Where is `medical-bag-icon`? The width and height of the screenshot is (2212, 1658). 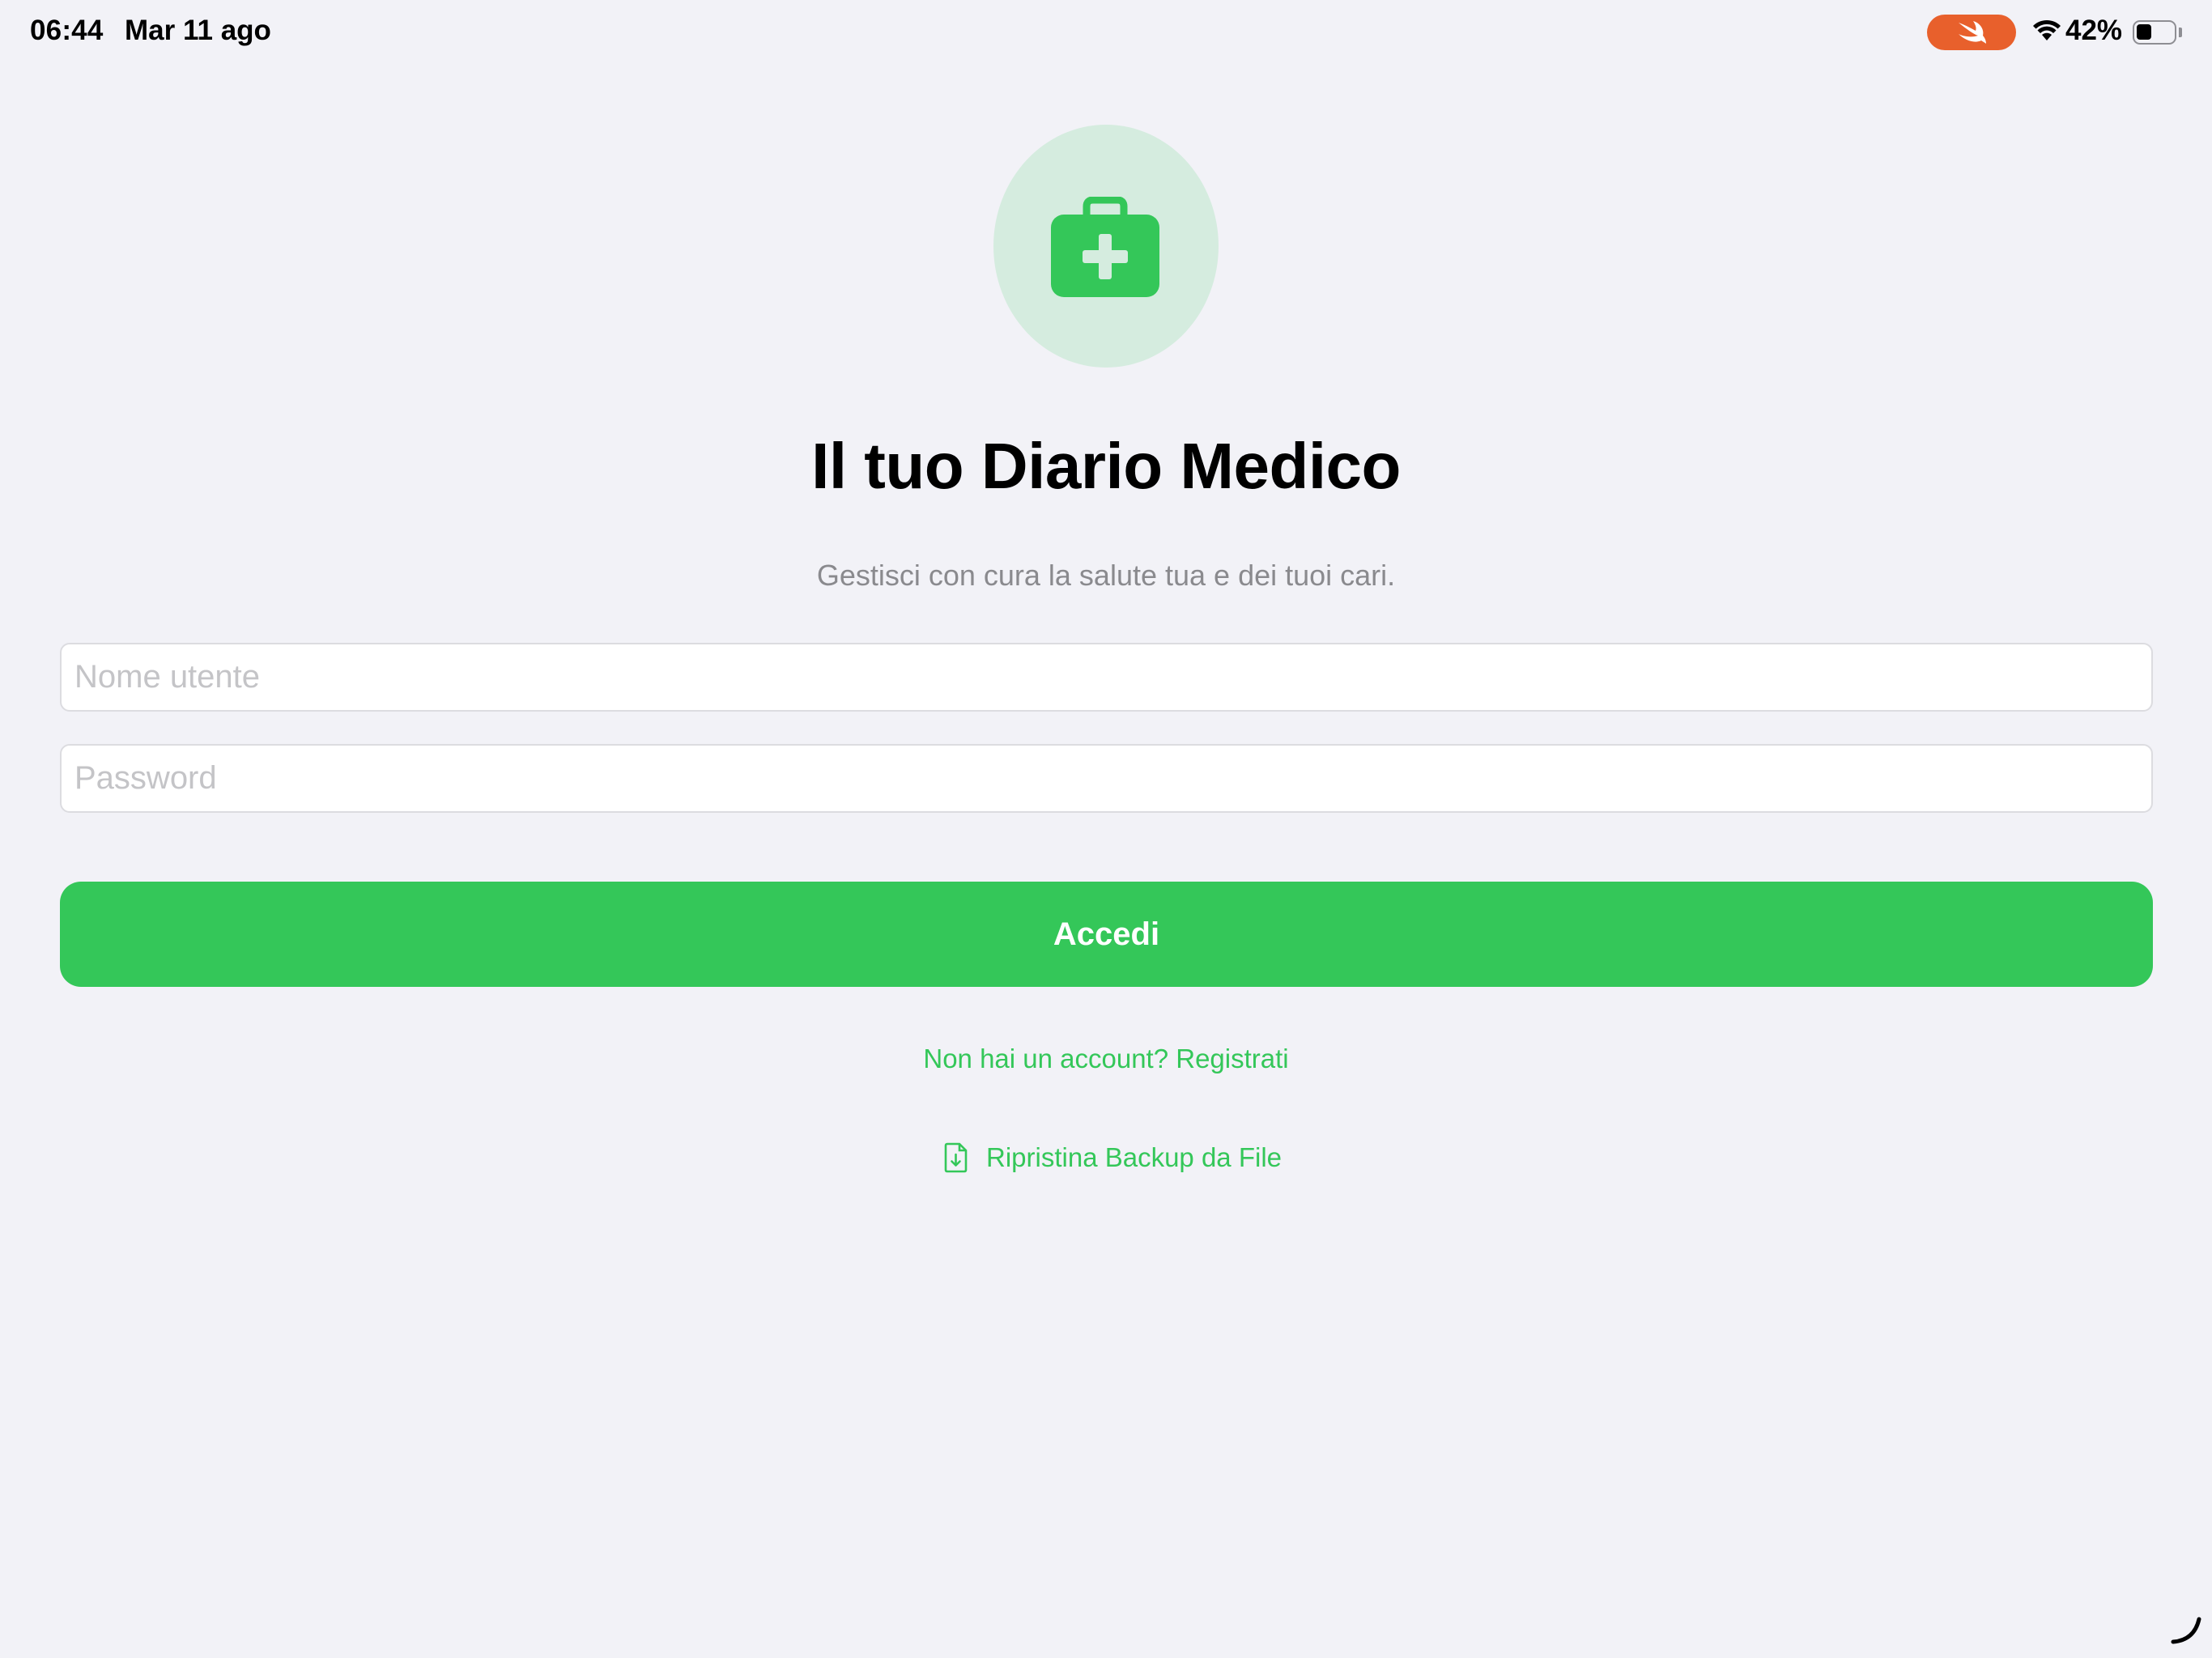 medical-bag-icon is located at coordinates (1105, 247).